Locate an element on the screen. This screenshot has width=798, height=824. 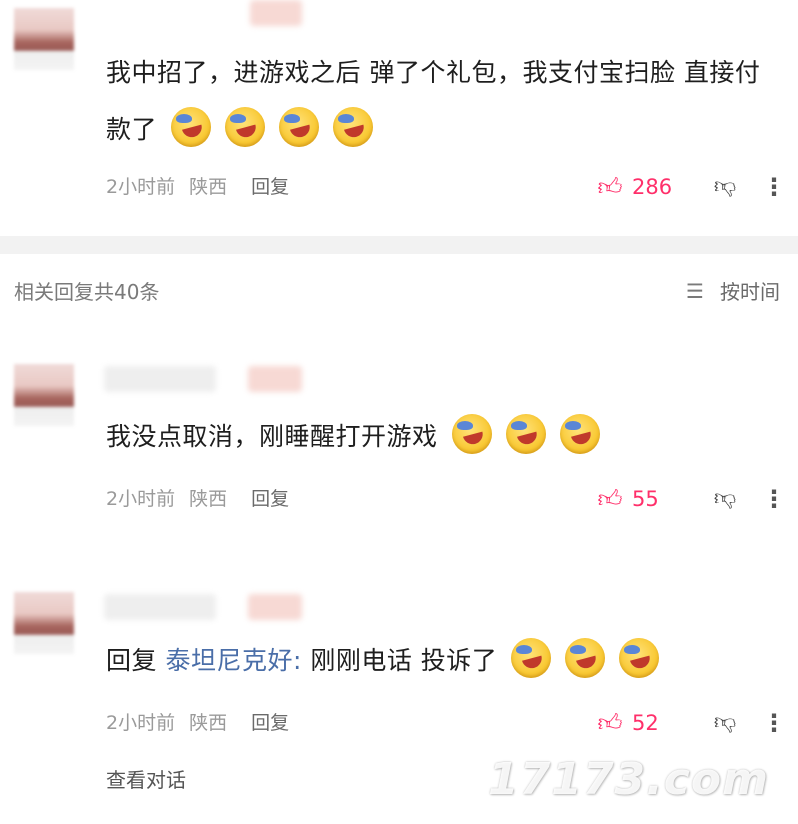
sort-by-time-button: ☰ 按时间 is located at coordinates (733, 290).